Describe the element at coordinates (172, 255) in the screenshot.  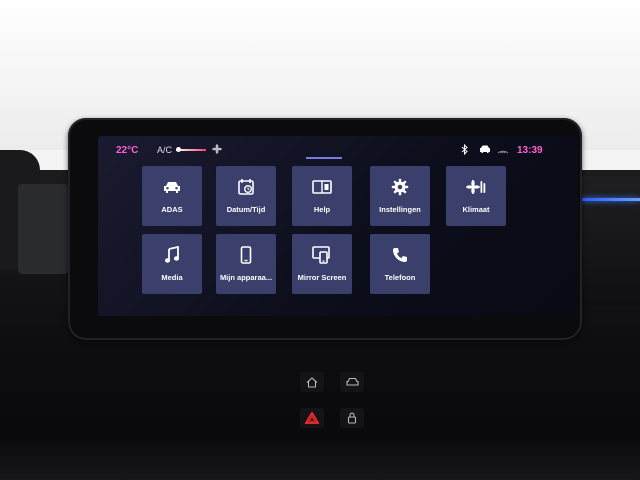
I see `music-note-icon` at that location.